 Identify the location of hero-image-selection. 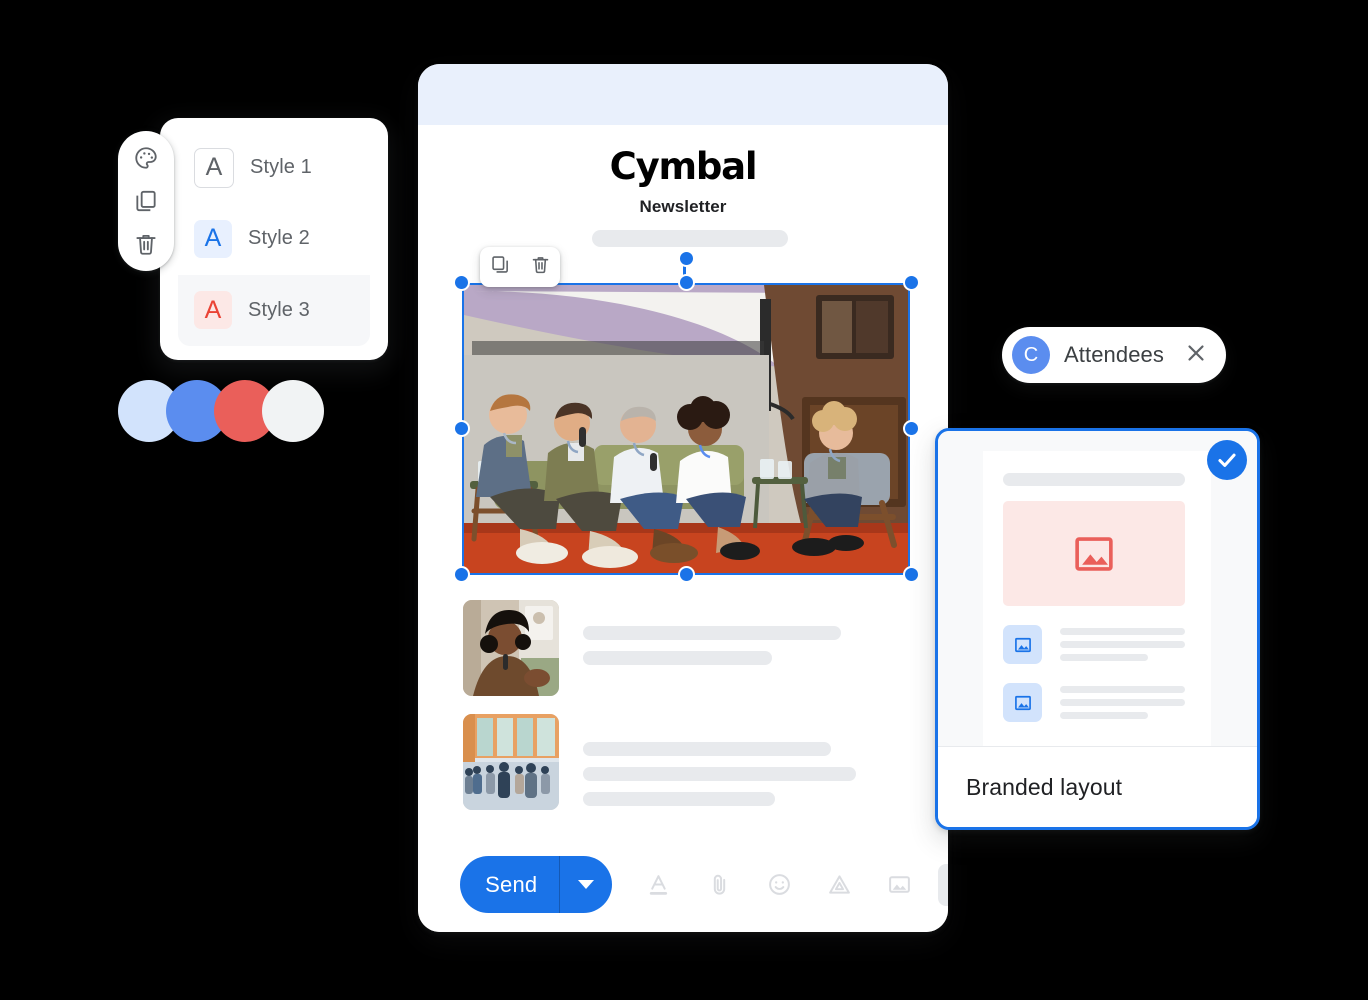
(686, 415).